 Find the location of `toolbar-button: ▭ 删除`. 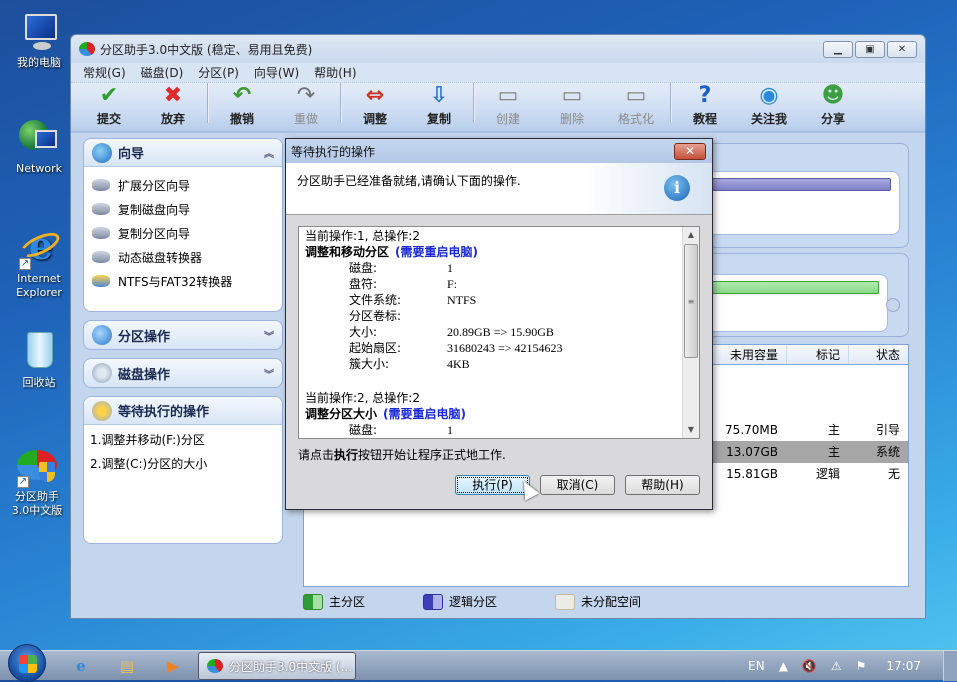

toolbar-button: ▭ 删除 is located at coordinates (572, 105).